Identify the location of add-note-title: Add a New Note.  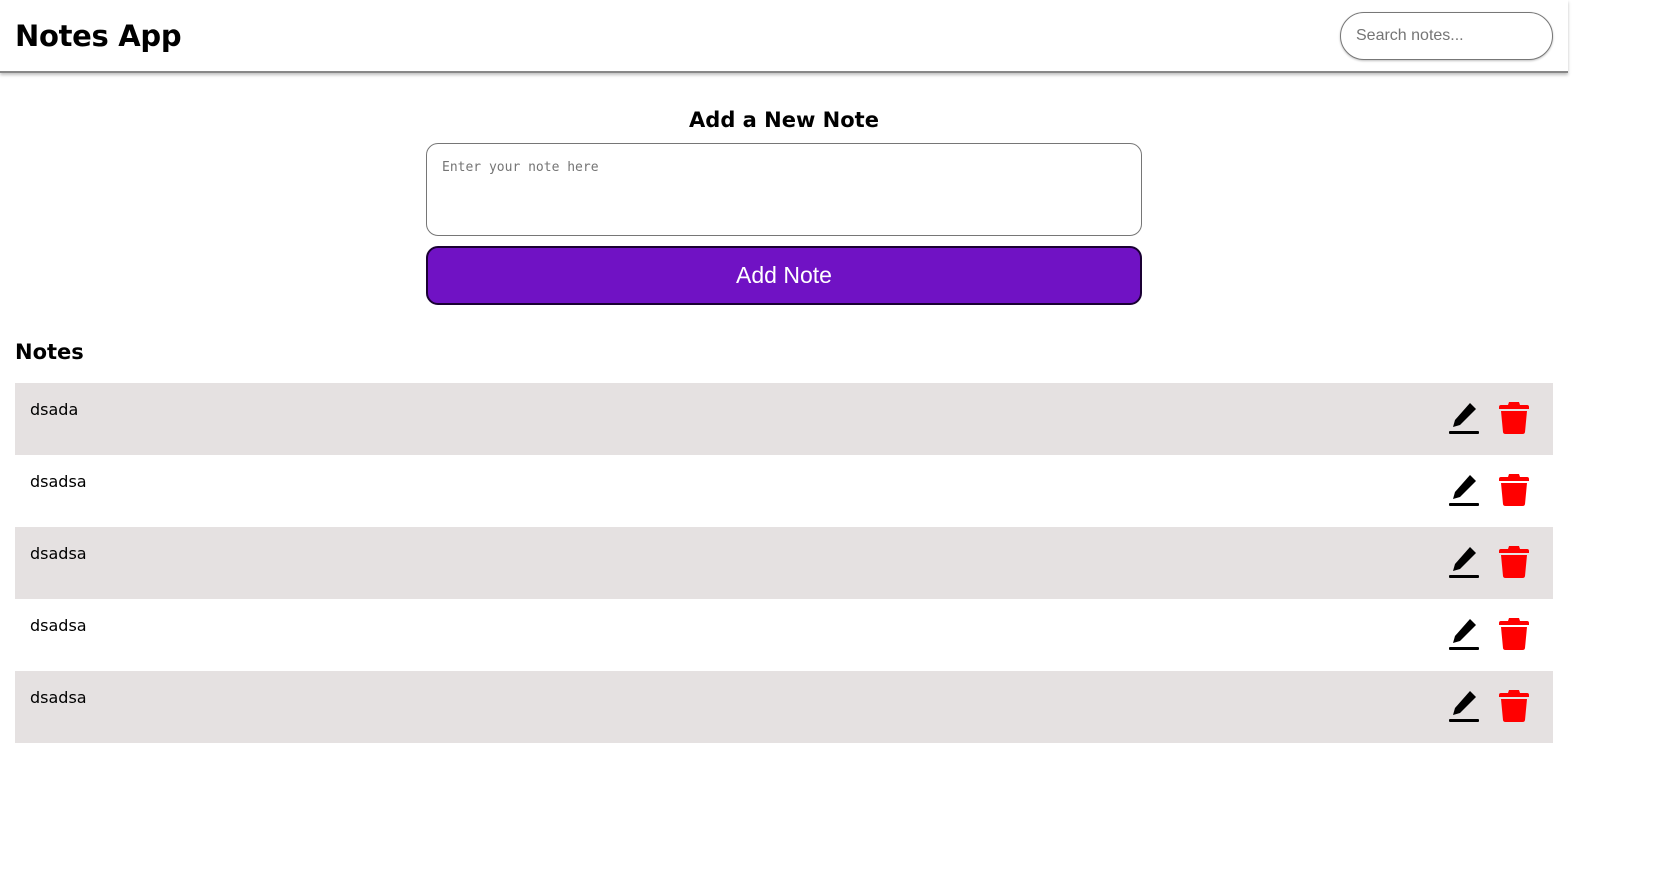
(784, 120).